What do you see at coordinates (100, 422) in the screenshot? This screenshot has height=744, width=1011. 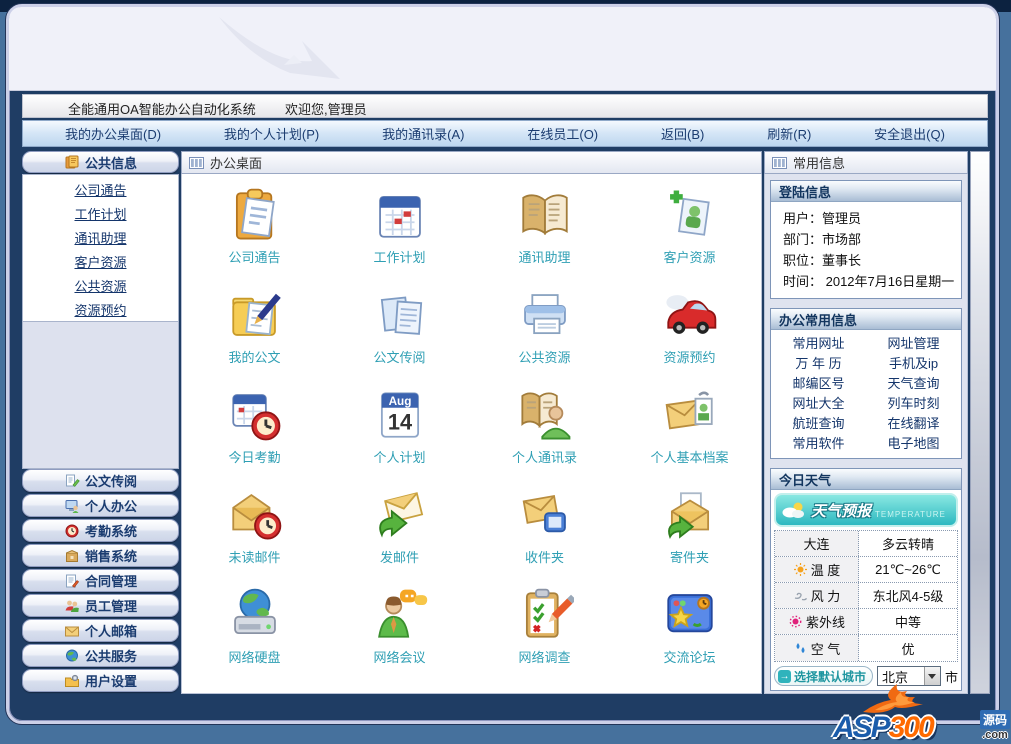 I see `left-sidebar: 公共信息 公司通告 工作计划 通讯助理 客户资源 公共资源 资源预约 公文传阅` at bounding box center [100, 422].